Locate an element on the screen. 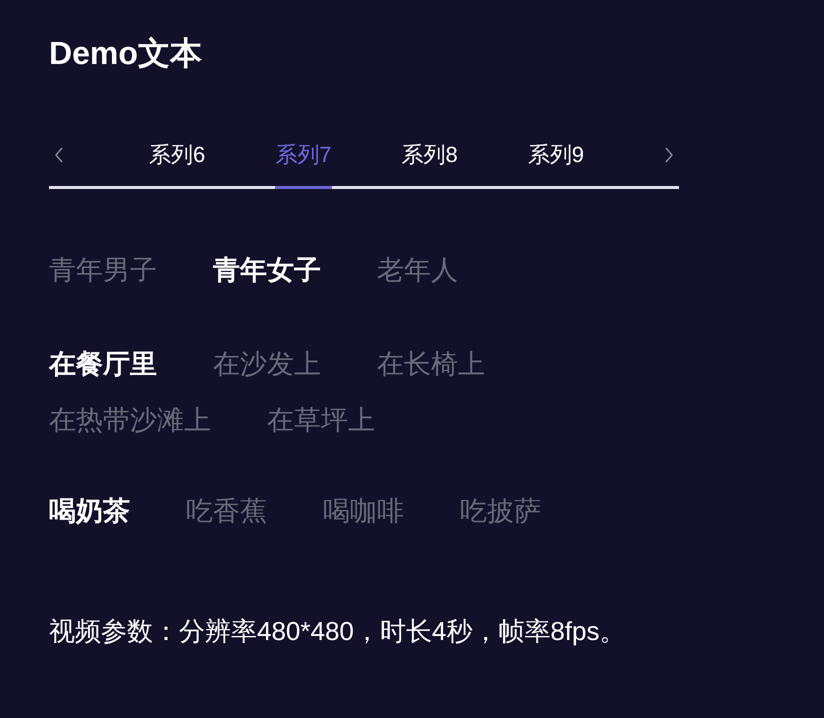 The width and height of the screenshot is (824, 718). series-tab: 系列6 is located at coordinates (177, 164).